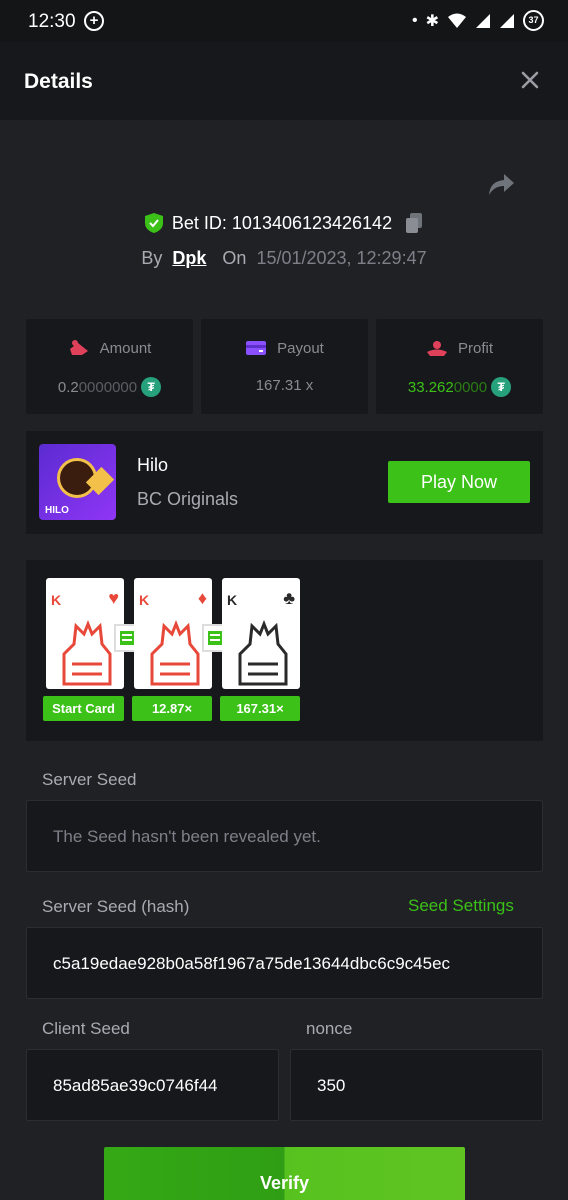  Describe the element at coordinates (416, 1085) in the screenshot. I see `nonce-field: 350` at that location.